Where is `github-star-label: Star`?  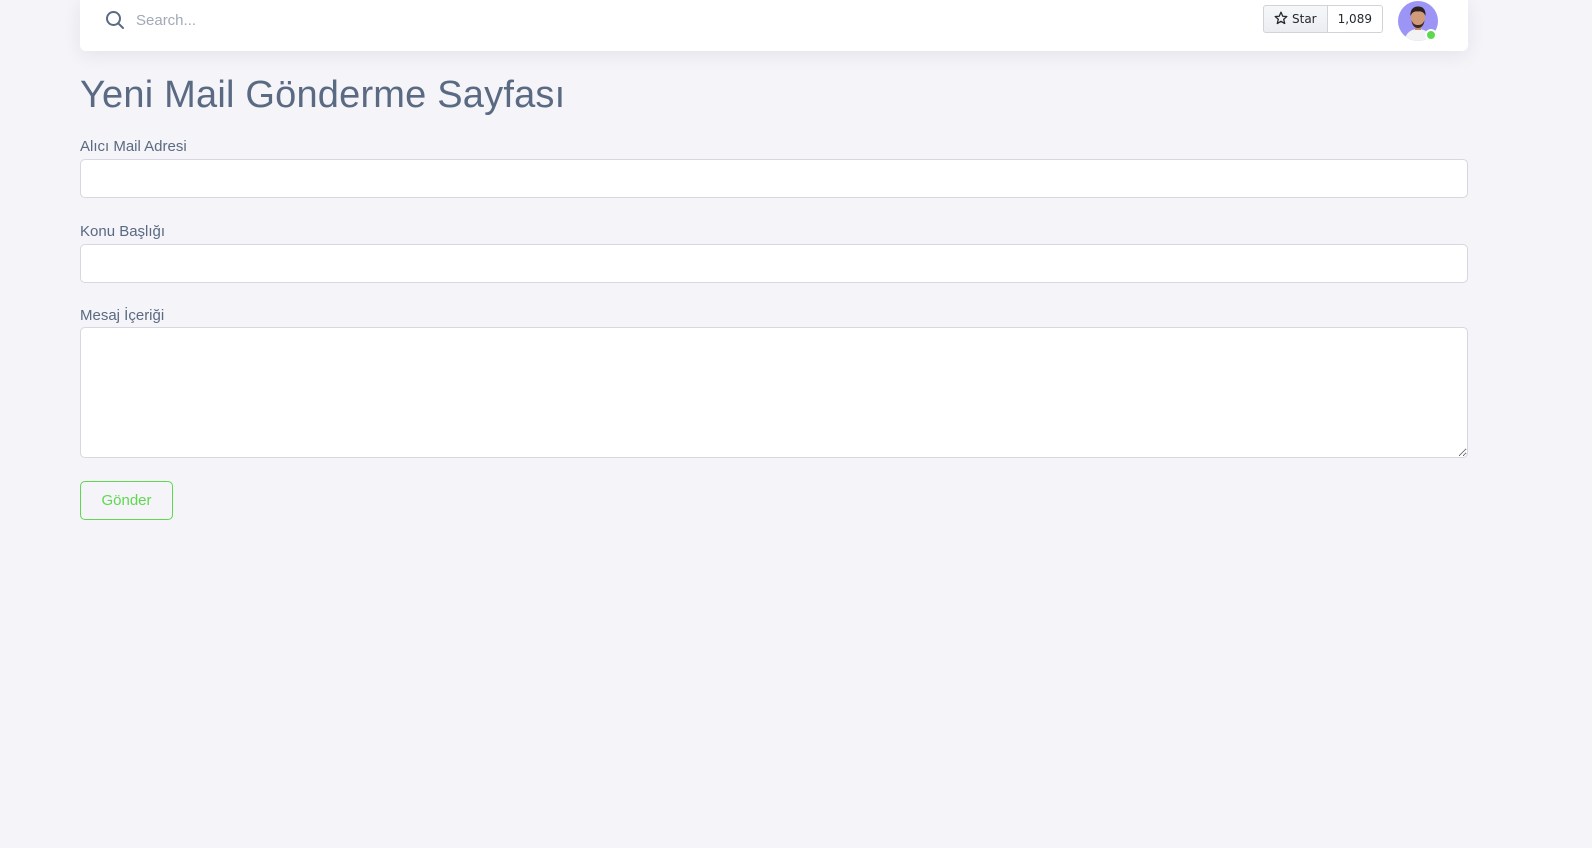 github-star-label: Star is located at coordinates (1304, 19).